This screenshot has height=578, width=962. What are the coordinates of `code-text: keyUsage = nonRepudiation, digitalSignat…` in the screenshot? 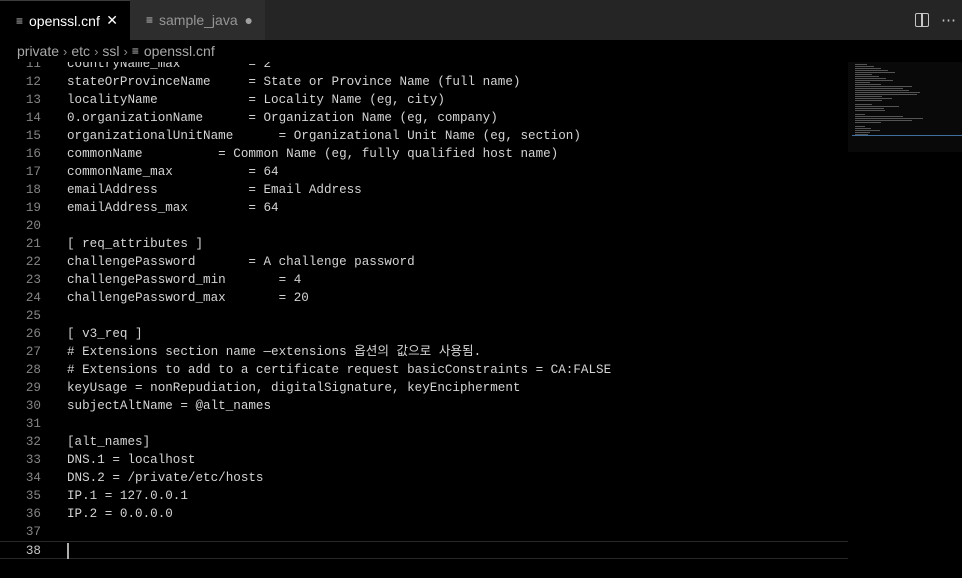 It's located at (294, 388).